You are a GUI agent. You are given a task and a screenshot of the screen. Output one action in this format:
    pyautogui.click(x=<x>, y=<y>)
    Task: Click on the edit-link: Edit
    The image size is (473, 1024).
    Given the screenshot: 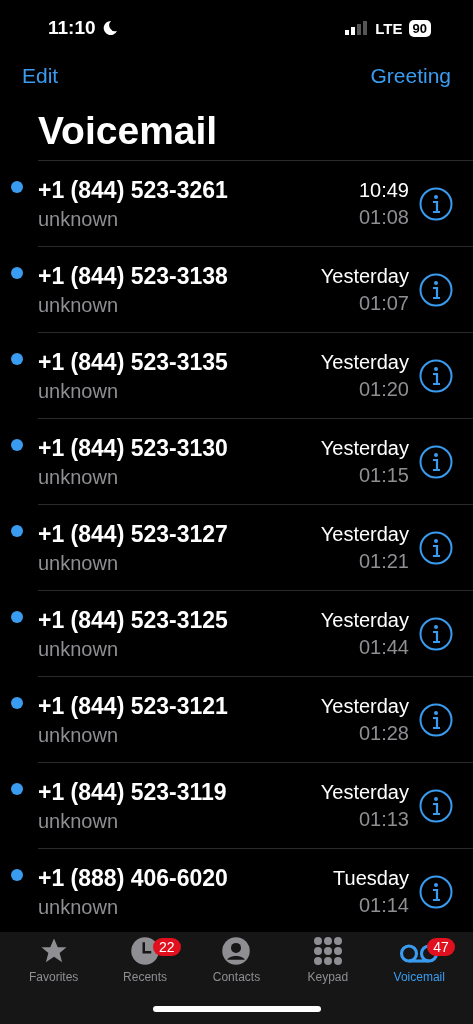 What is the action you would take?
    pyautogui.click(x=40, y=76)
    